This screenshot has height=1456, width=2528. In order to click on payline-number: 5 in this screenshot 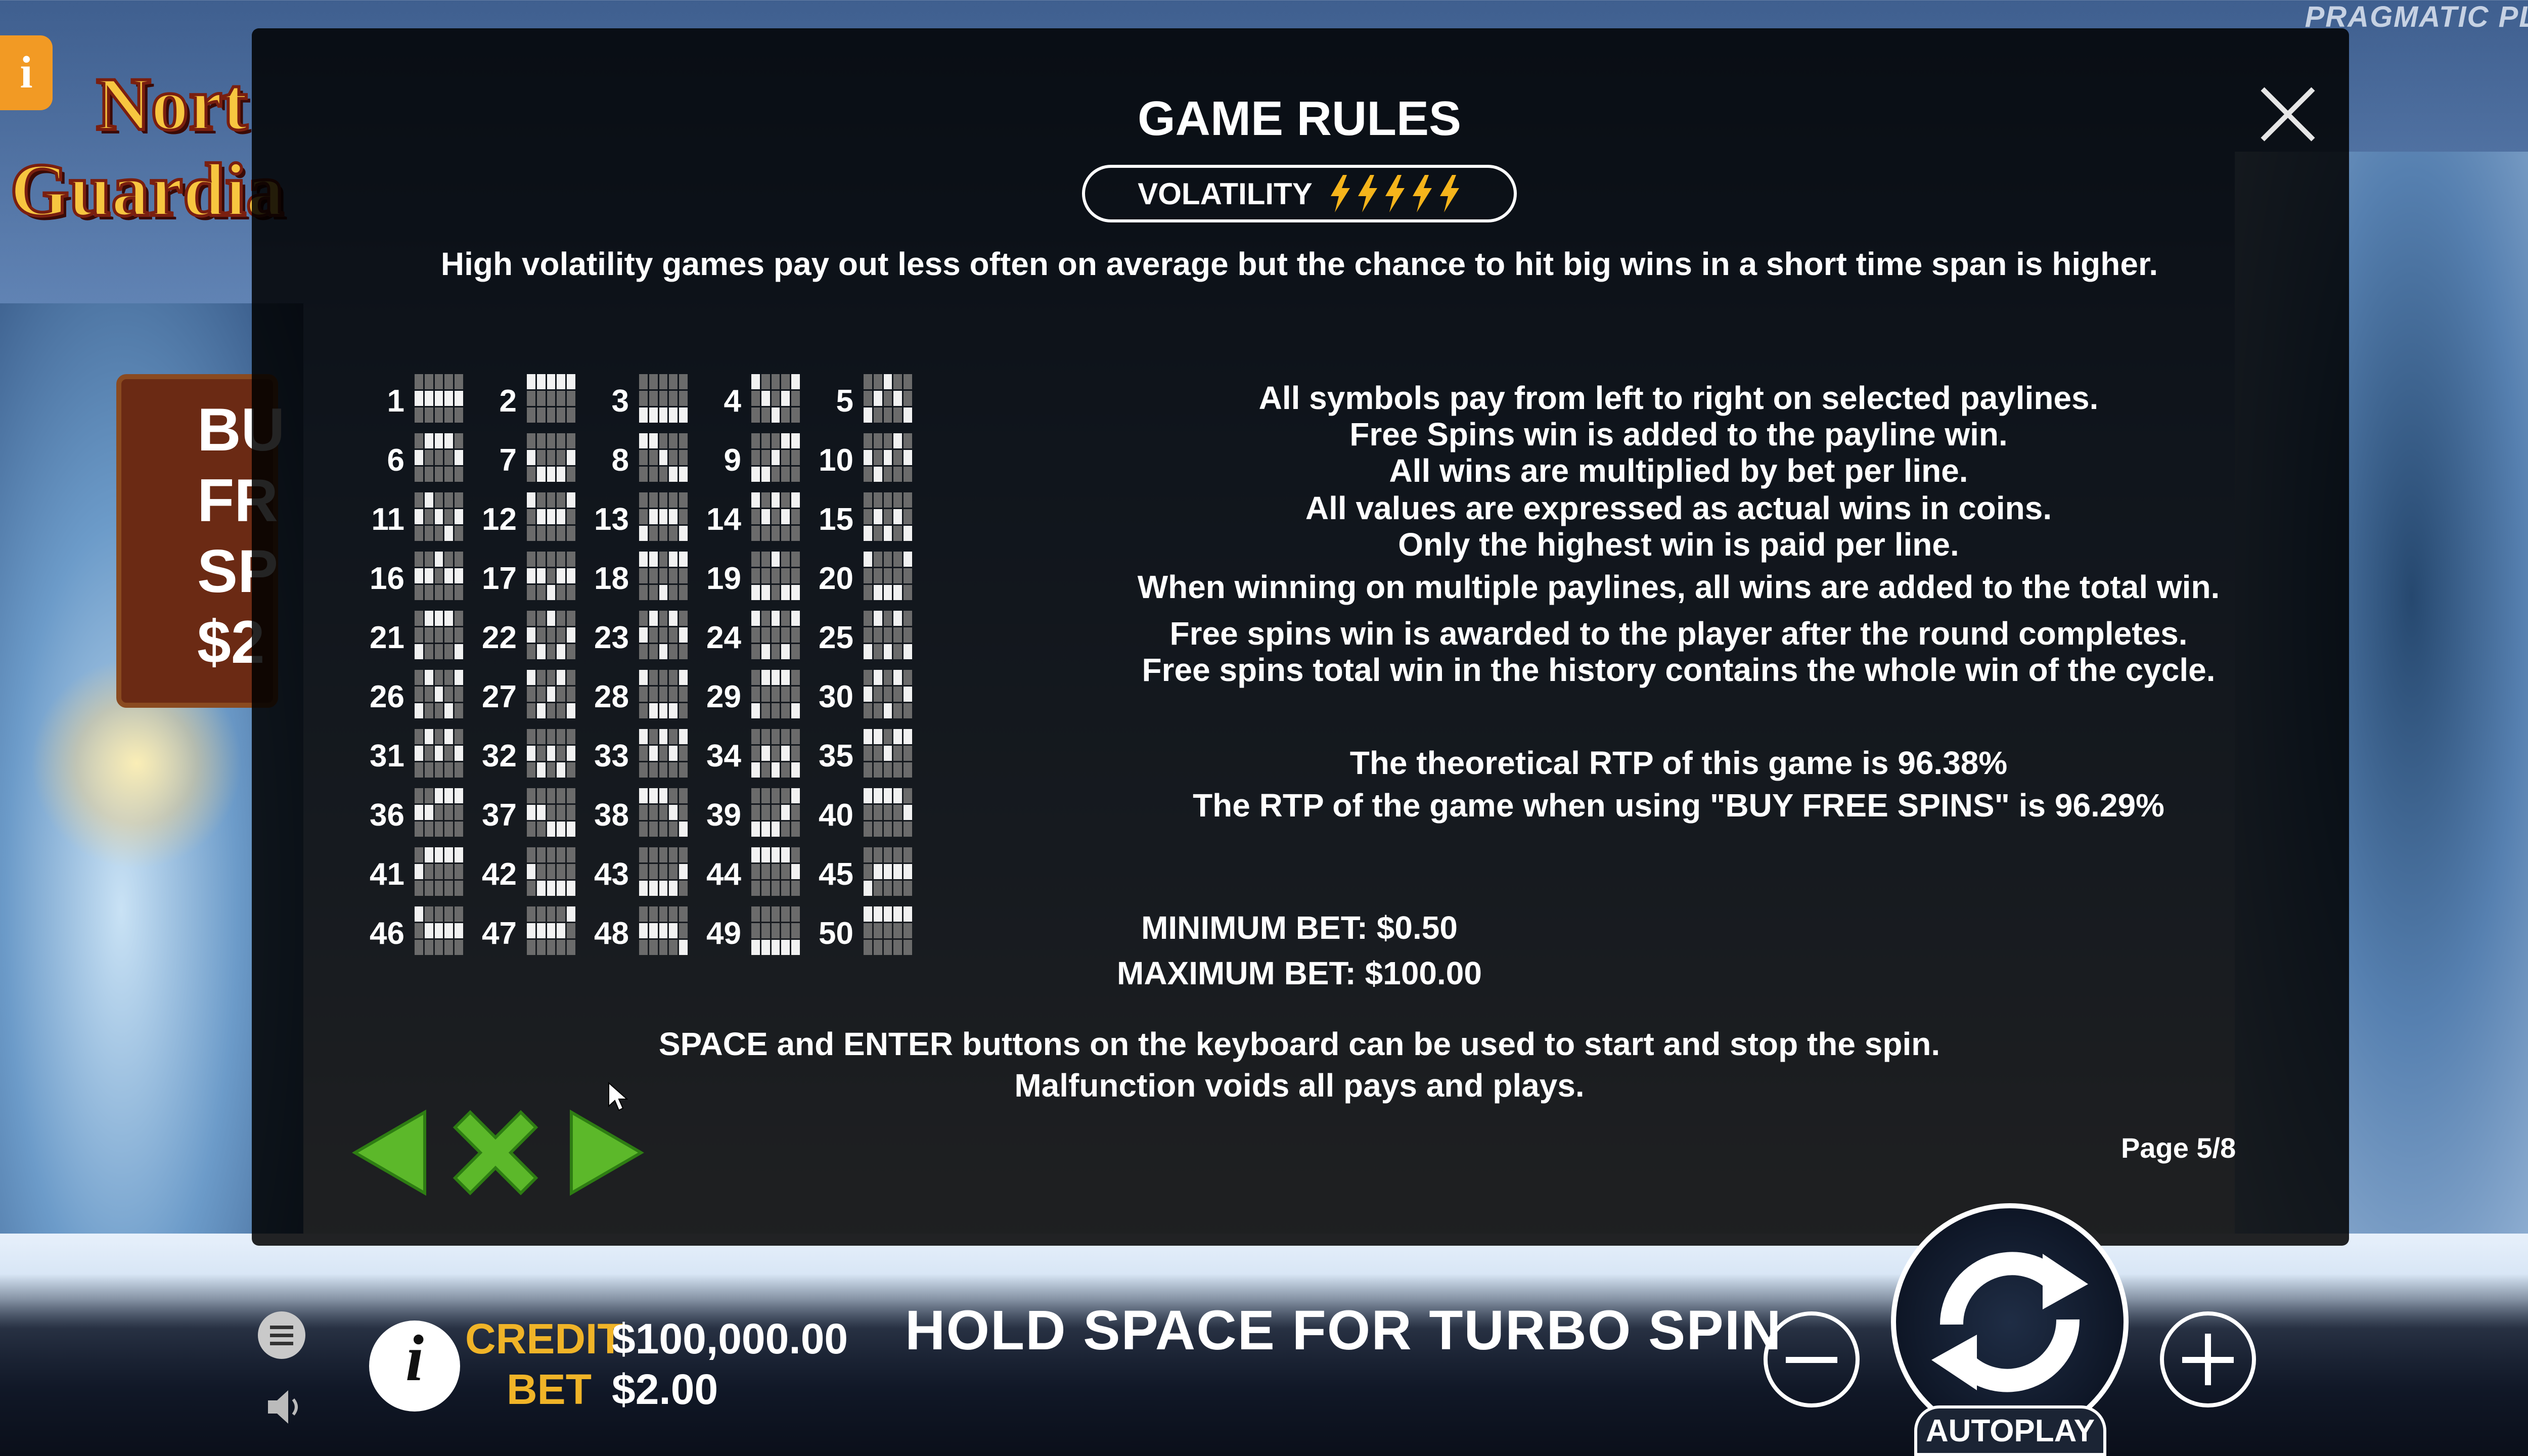, I will do `click(845, 401)`.